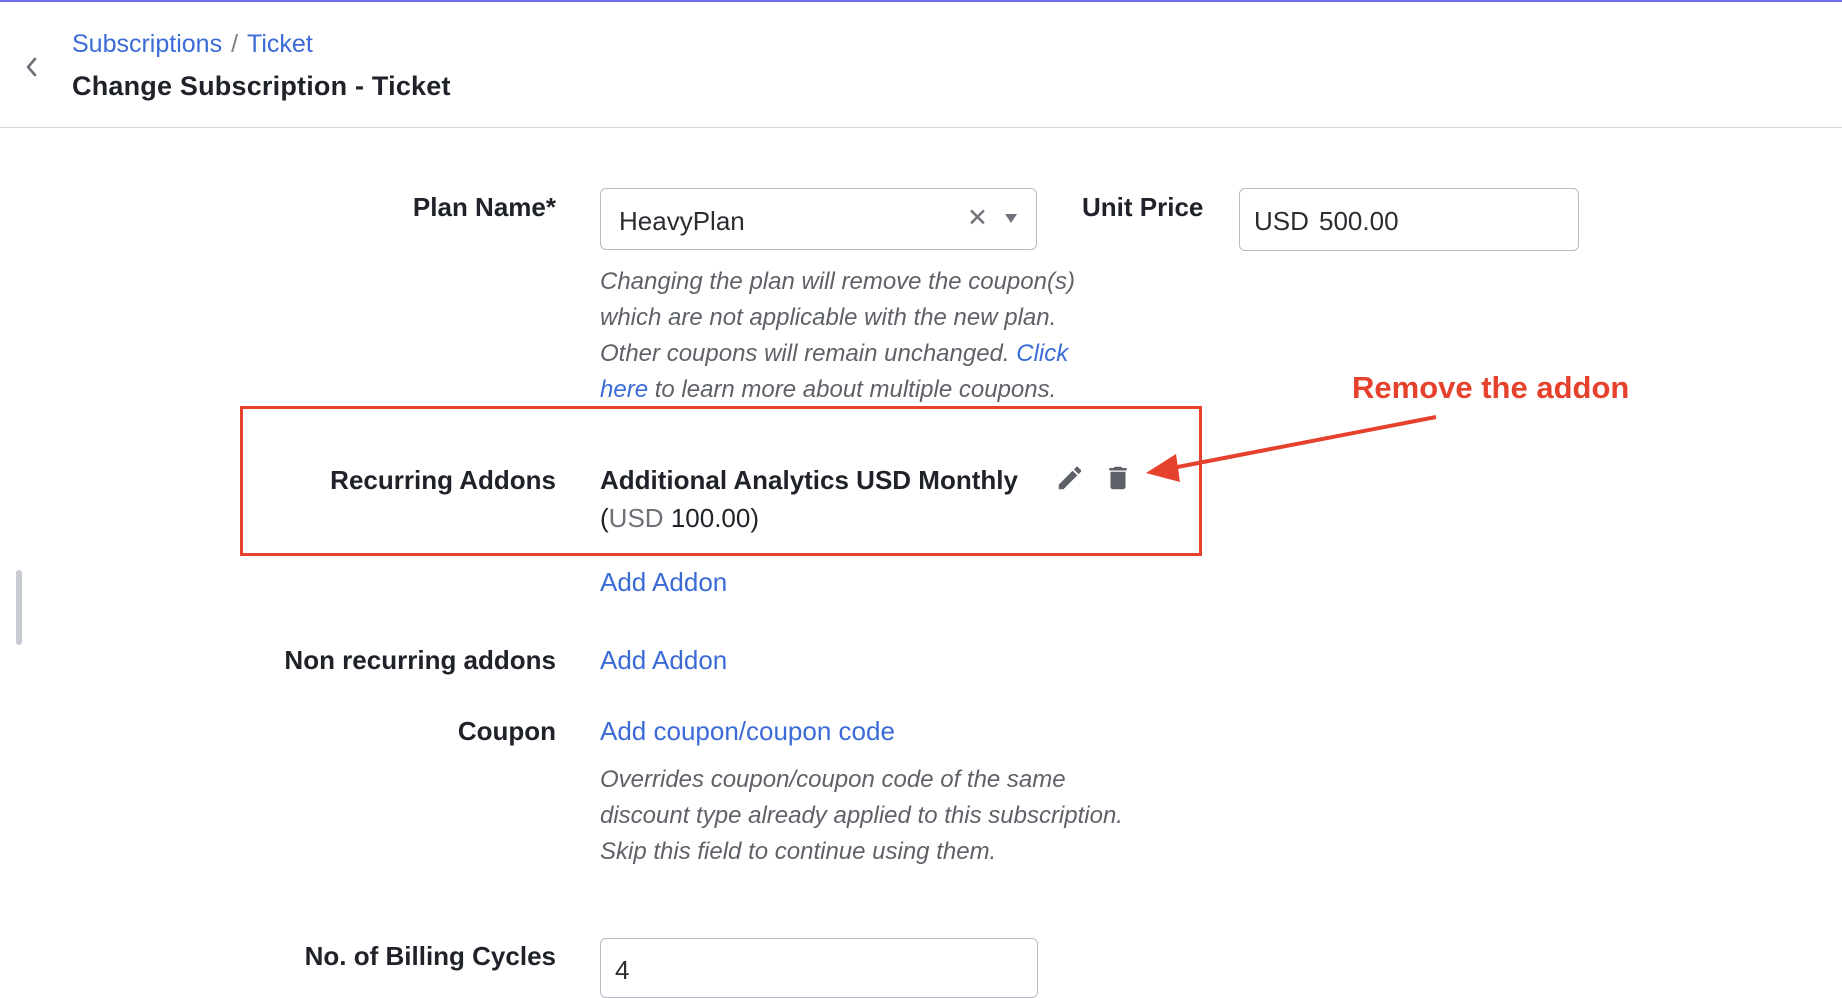 This screenshot has height=998, width=1842. I want to click on non-recurring-addons-label: Non recurring addons, so click(420, 660).